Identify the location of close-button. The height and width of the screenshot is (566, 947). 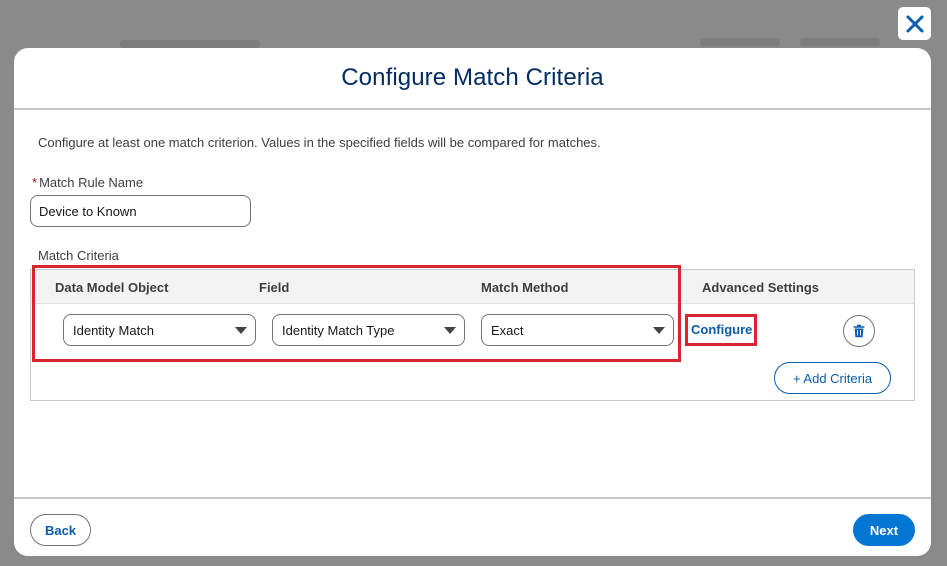
(914, 23).